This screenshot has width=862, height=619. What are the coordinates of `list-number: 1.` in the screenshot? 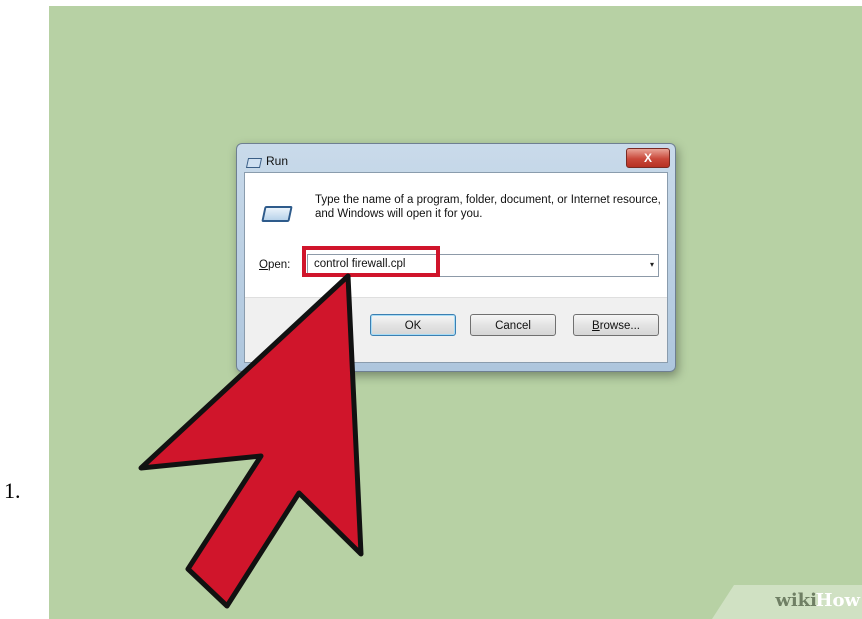 It's located at (12, 490).